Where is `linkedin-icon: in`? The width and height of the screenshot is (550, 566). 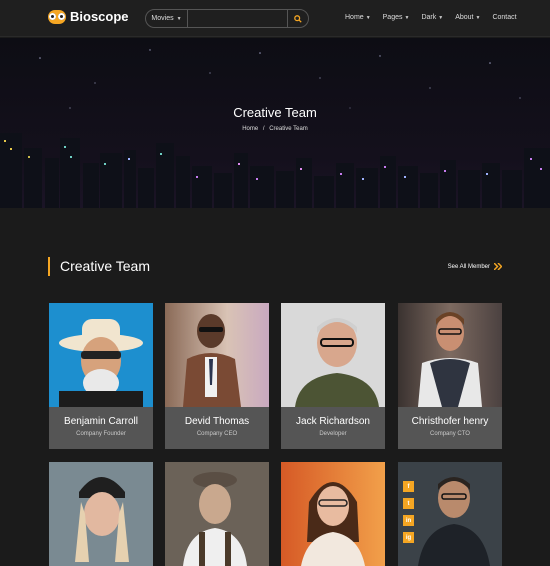 linkedin-icon: in is located at coordinates (408, 520).